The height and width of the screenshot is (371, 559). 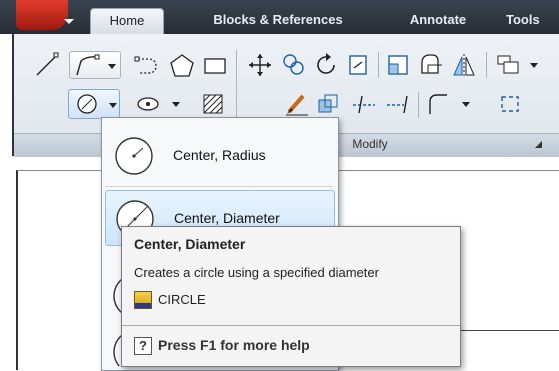 I want to click on help-icon: ?, so click(x=143, y=346).